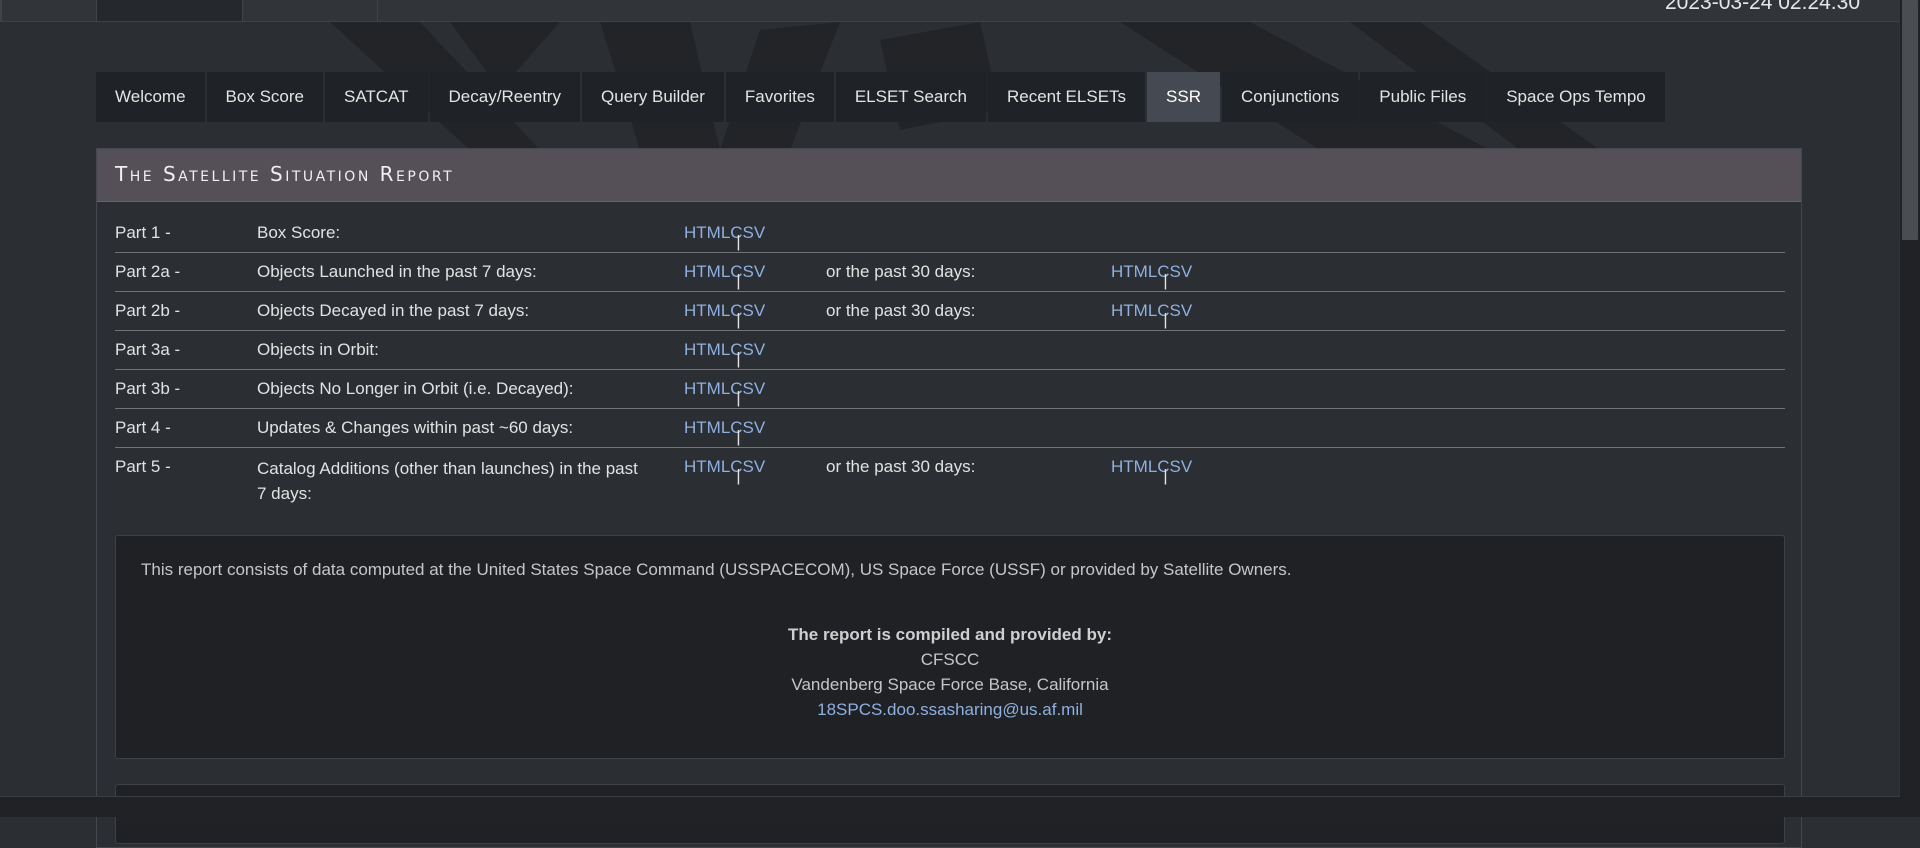  I want to click on contact-email-link: 18SPCS.doo.ssasharing@us.af.mil, so click(950, 709).